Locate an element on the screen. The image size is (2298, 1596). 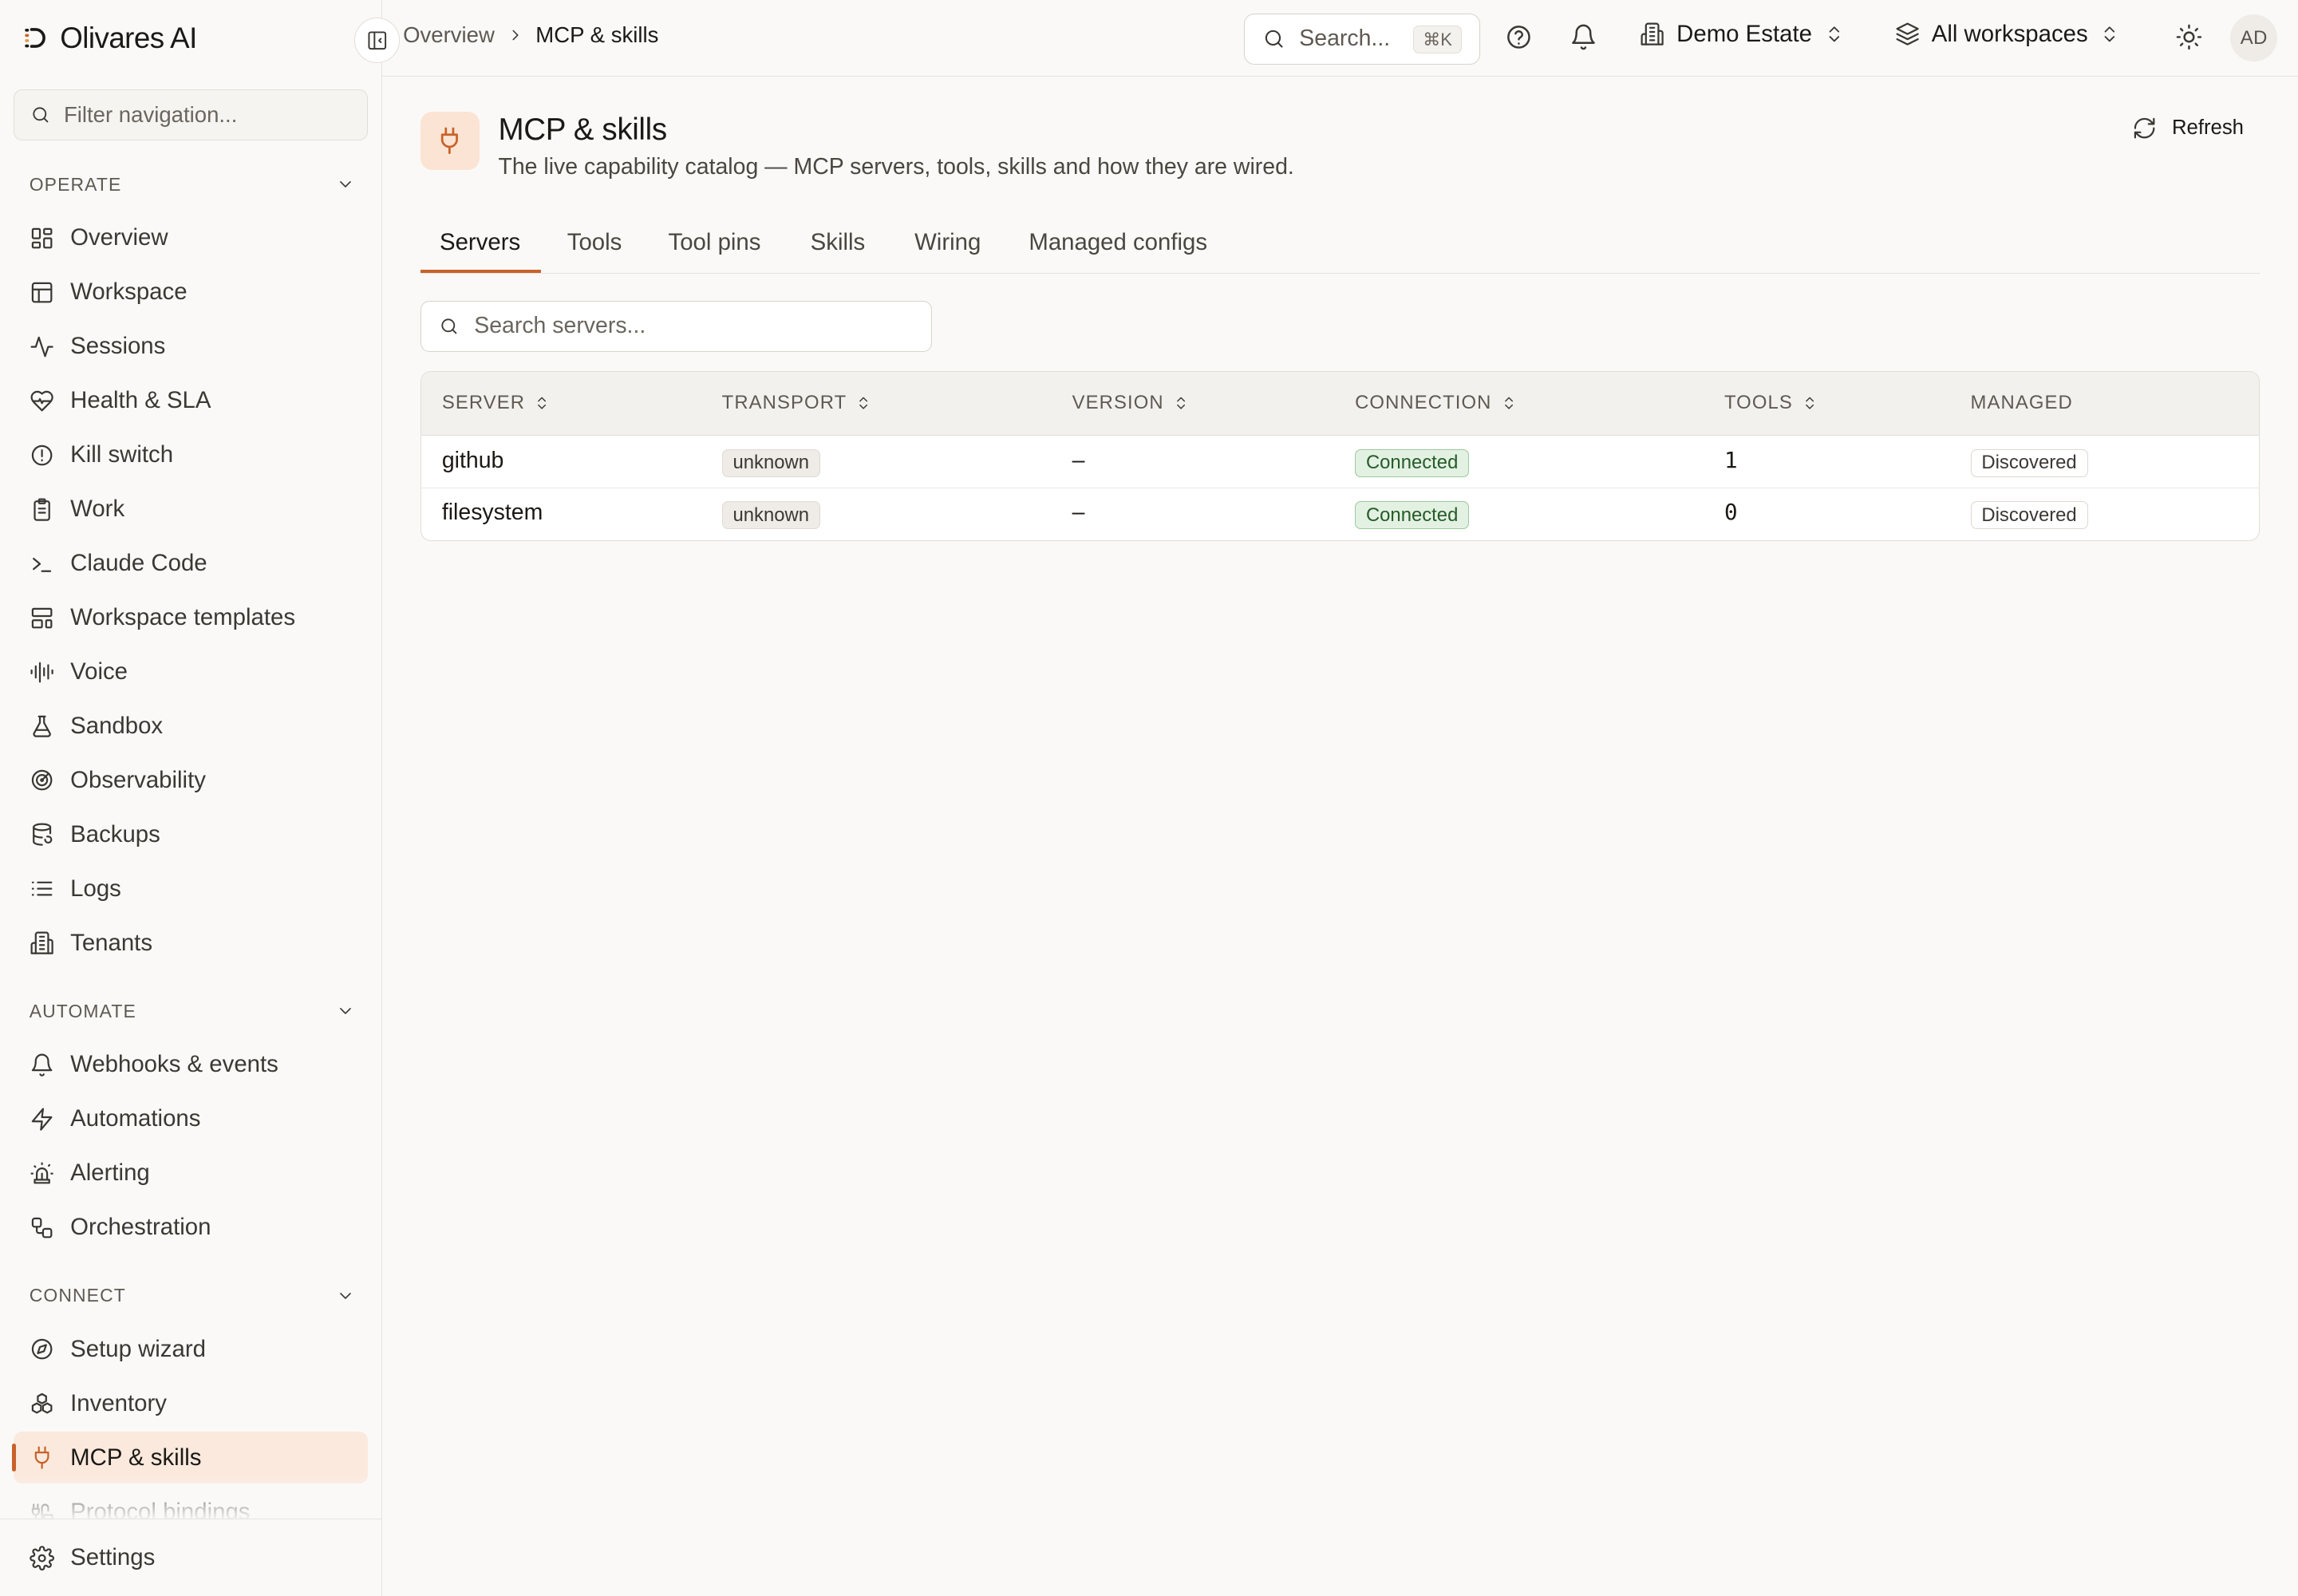
tab-wiring: Wiring is located at coordinates (948, 252).